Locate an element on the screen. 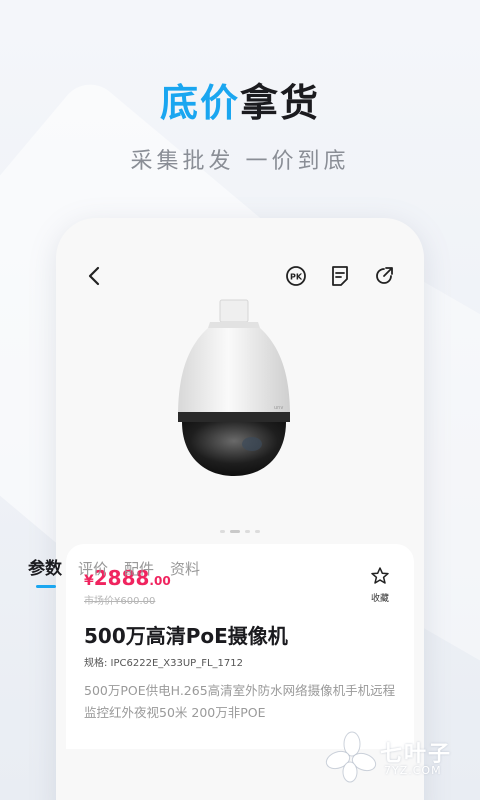 The height and width of the screenshot is (800, 480). tab-active-indicator is located at coordinates (46, 586).